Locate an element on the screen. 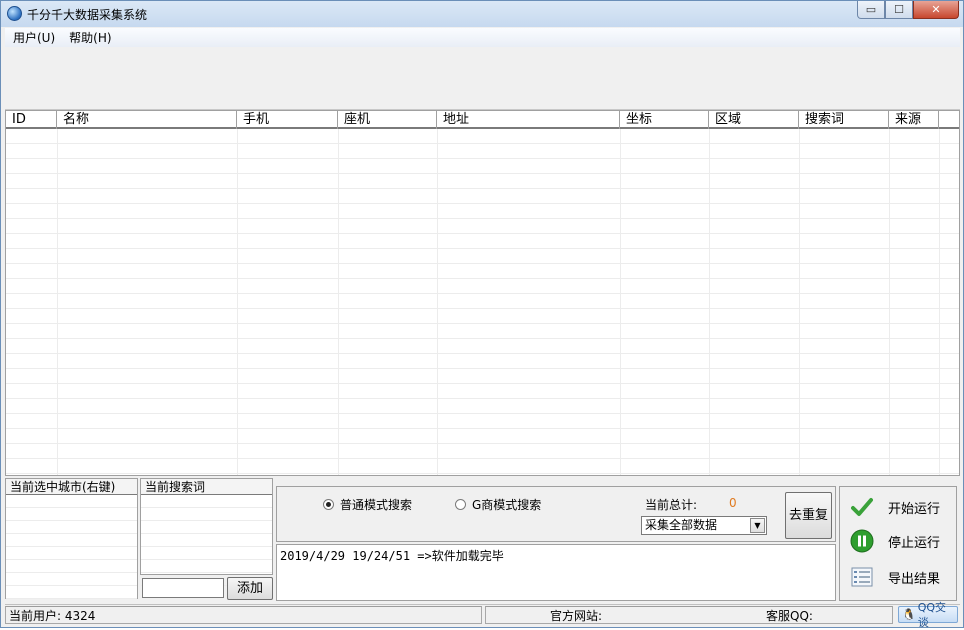 The image size is (964, 630). col-mobile: 手机 is located at coordinates (287, 120).